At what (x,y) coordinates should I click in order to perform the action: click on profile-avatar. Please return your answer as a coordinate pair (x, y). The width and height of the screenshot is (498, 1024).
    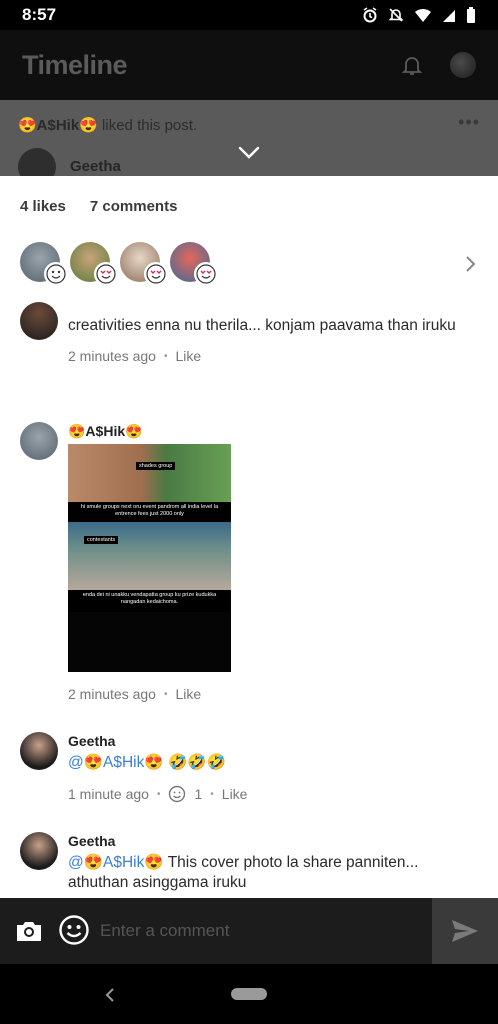
    Looking at the image, I should click on (463, 65).